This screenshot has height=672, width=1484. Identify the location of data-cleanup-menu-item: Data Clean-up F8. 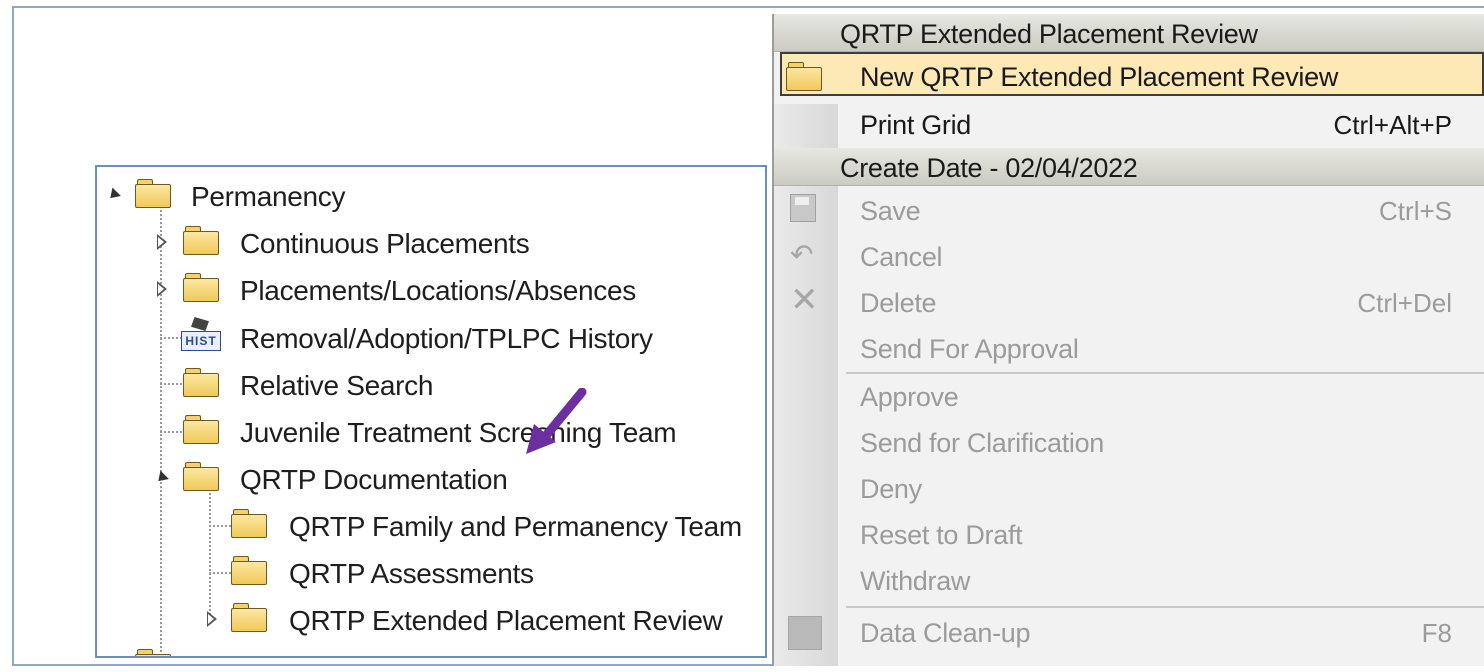
(1129, 632).